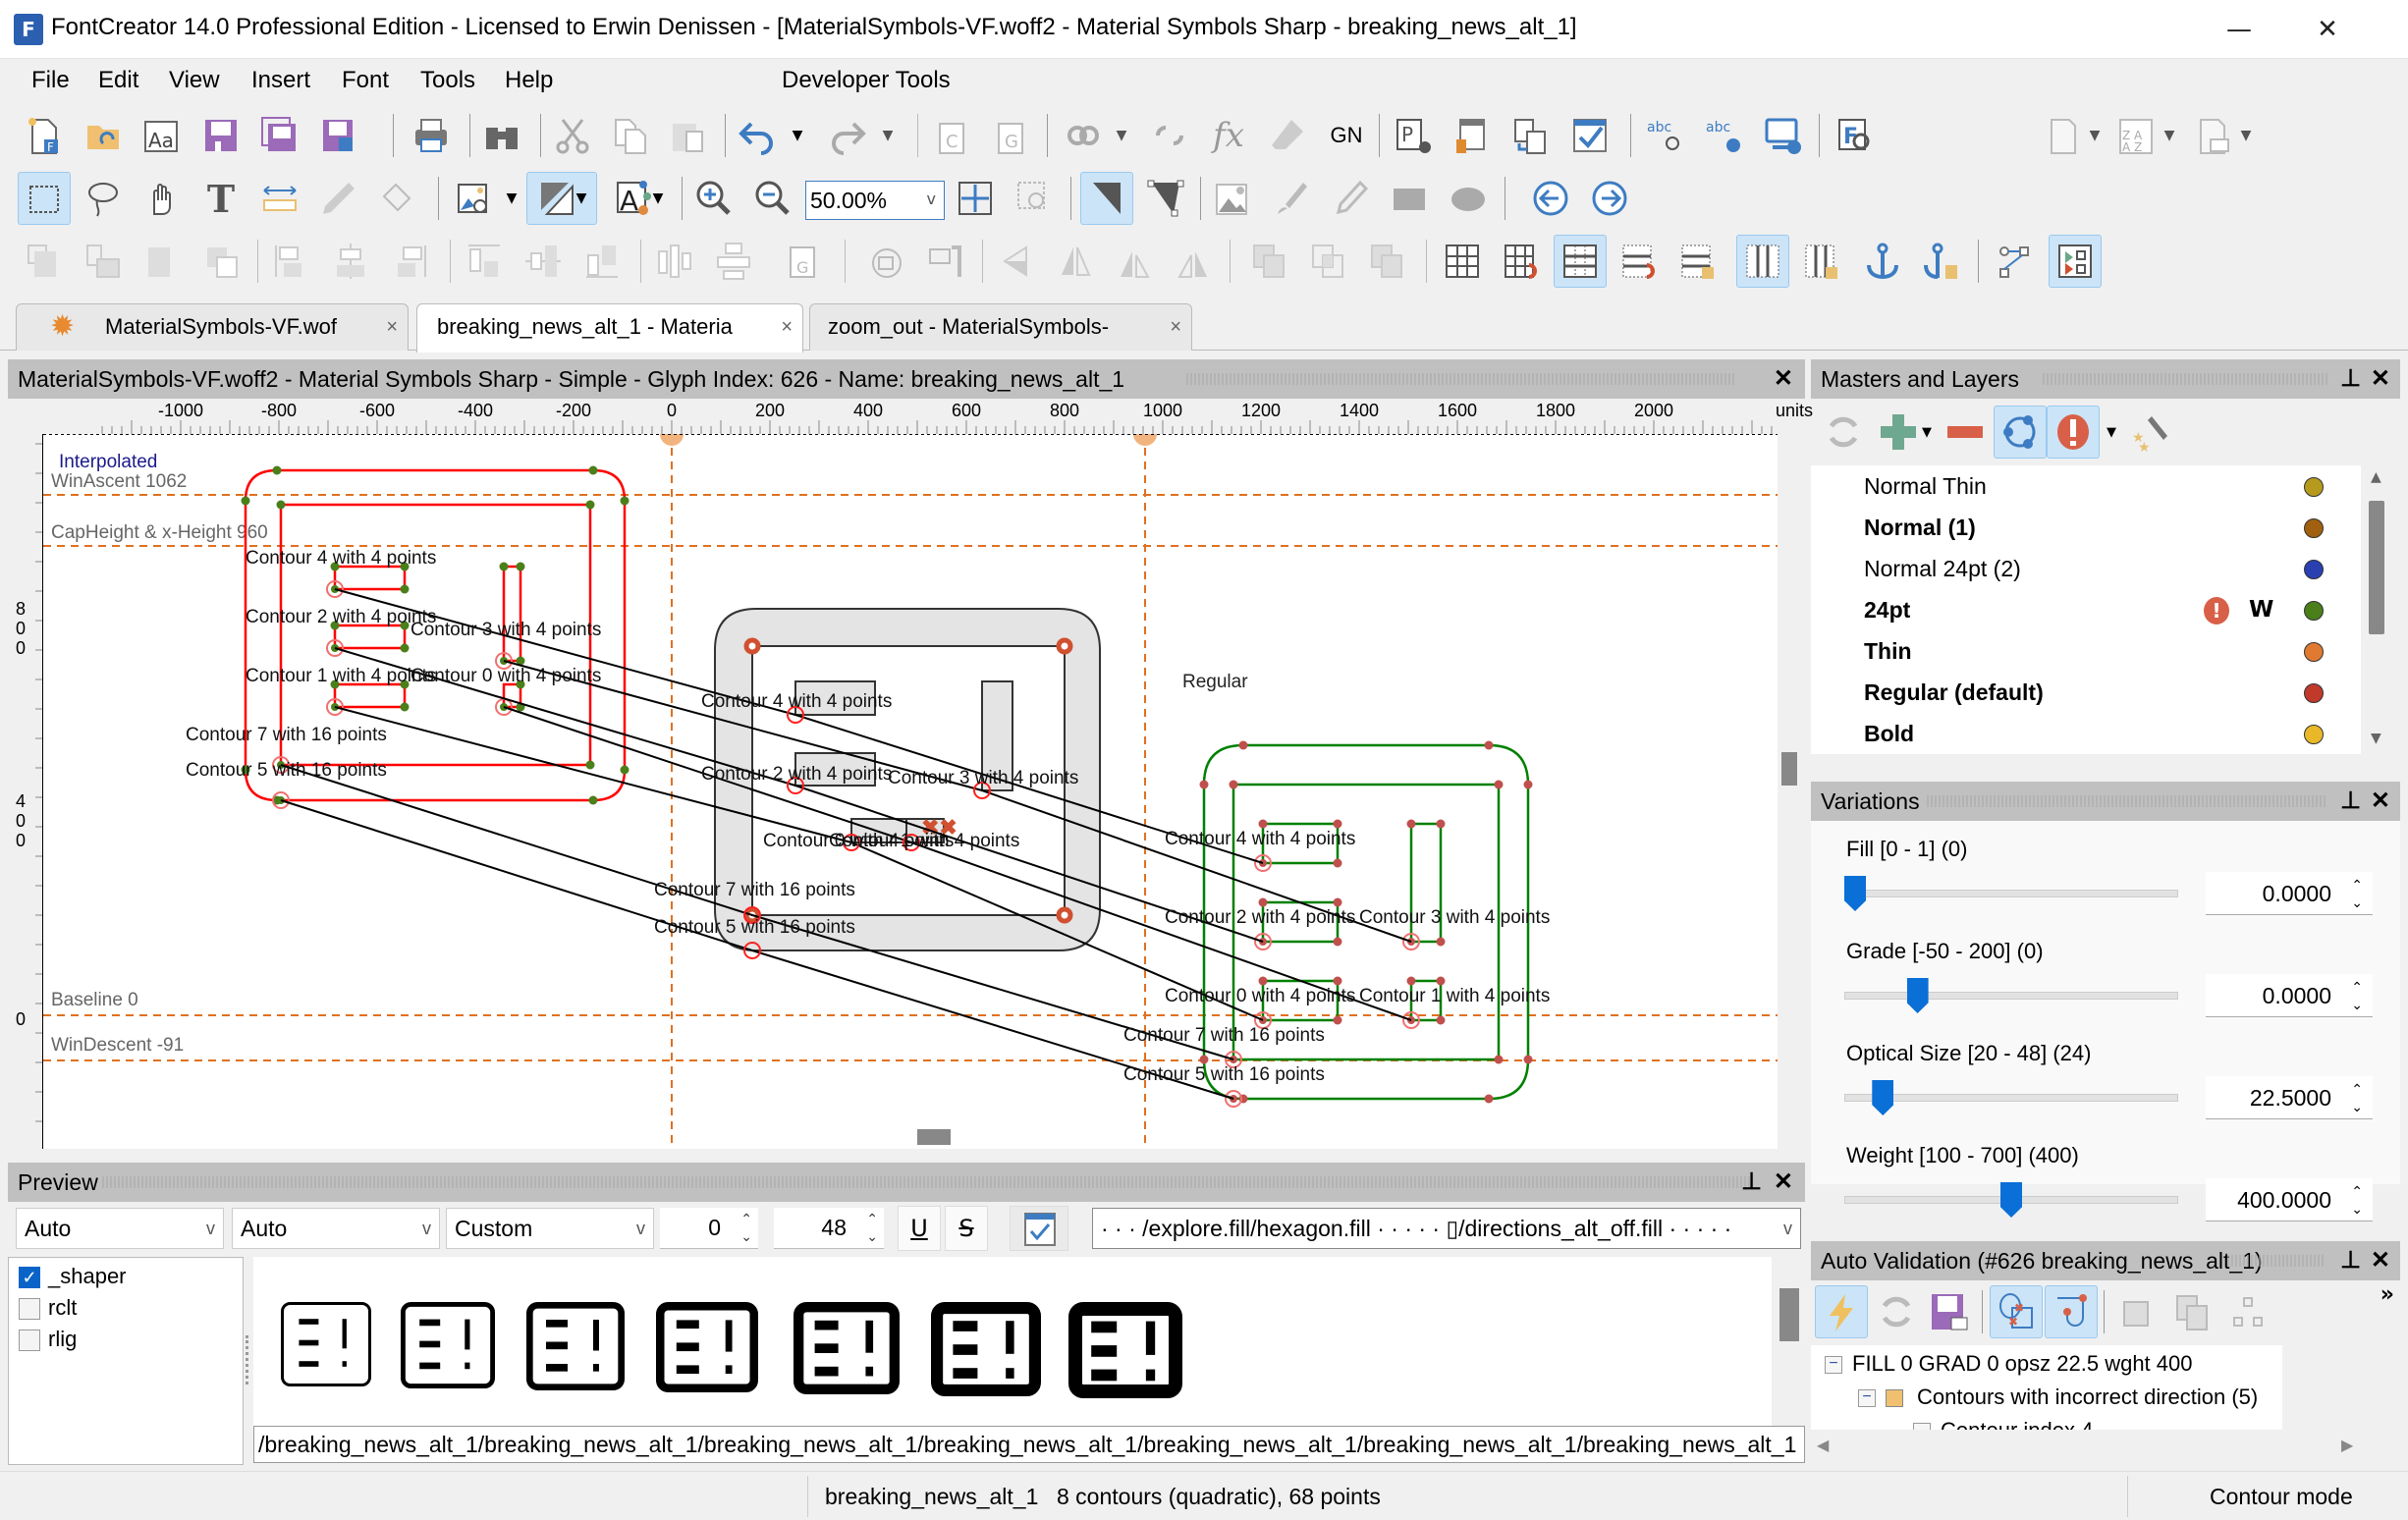  I want to click on tree-node-instance: − FILL 0 GRAD 0 opsz 22.5 wght 400, so click(2009, 1364).